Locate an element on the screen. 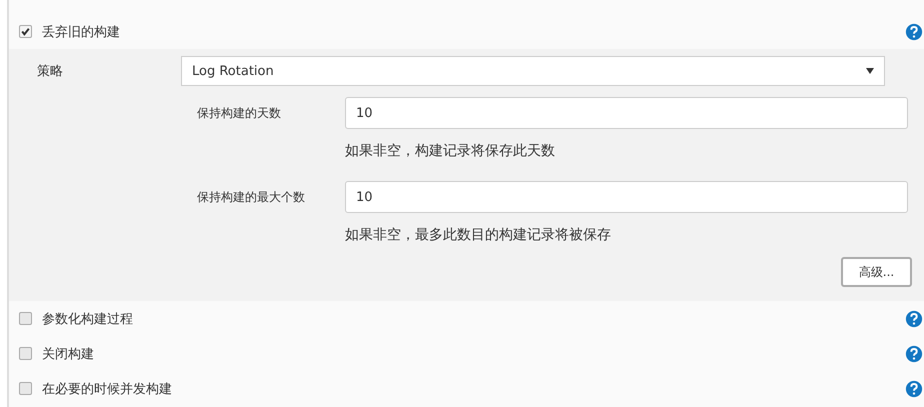 The image size is (924, 407). field-label: 保持构建的最大个数 is located at coordinates (251, 197).